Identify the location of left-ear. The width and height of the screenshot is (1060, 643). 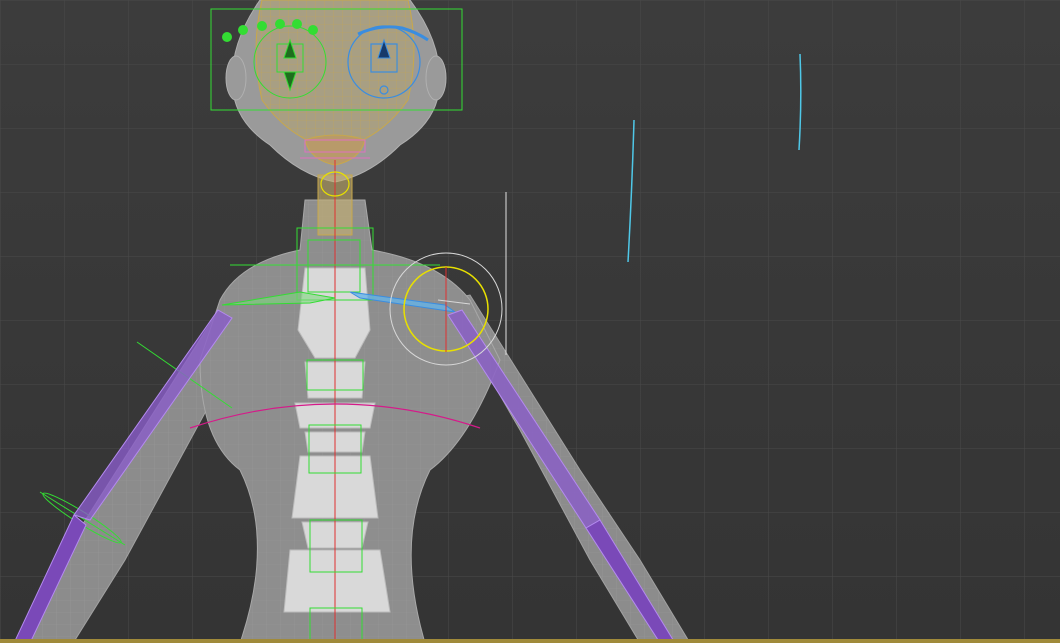
(236, 78).